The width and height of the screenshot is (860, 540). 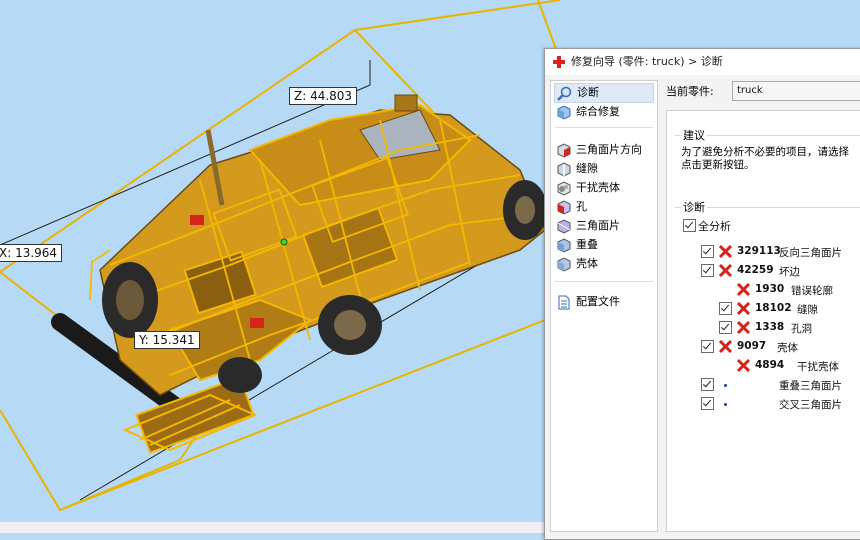 I want to click on cube-orientation-icon, so click(x=564, y=150).